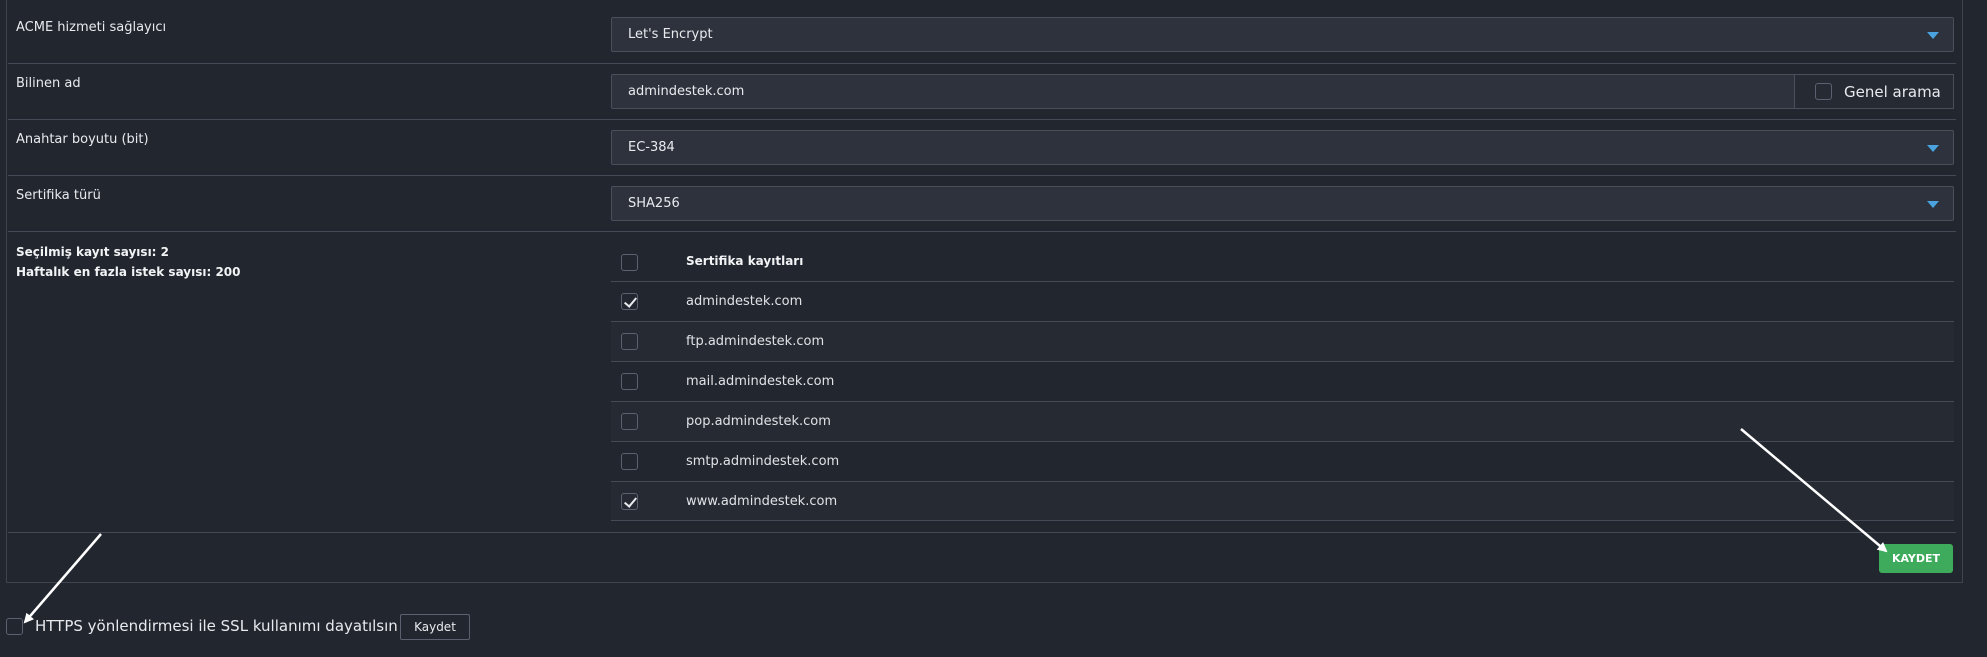 Image resolution: width=1987 pixels, height=657 pixels. Describe the element at coordinates (82, 139) in the screenshot. I see `key-size-label: Anahtar boyutu (bit)` at that location.